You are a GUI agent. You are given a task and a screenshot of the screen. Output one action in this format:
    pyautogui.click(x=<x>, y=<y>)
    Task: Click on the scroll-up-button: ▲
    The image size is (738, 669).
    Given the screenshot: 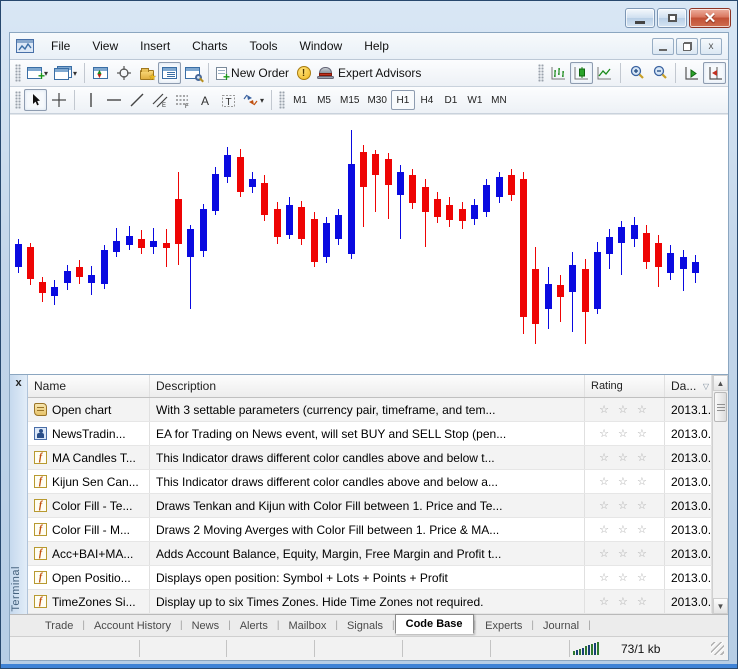 What is the action you would take?
    pyautogui.click(x=720, y=383)
    